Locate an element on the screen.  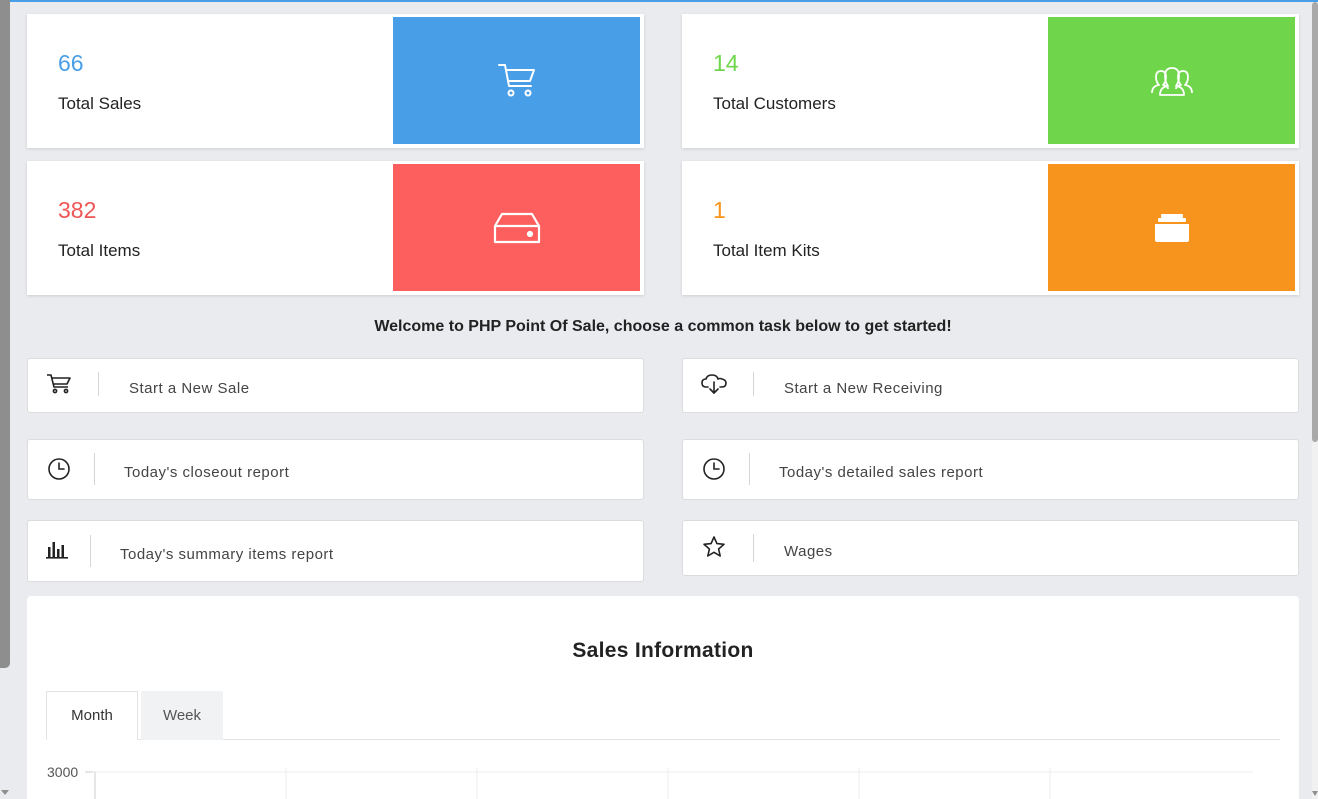
stat-label: Total Items is located at coordinates (99, 250).